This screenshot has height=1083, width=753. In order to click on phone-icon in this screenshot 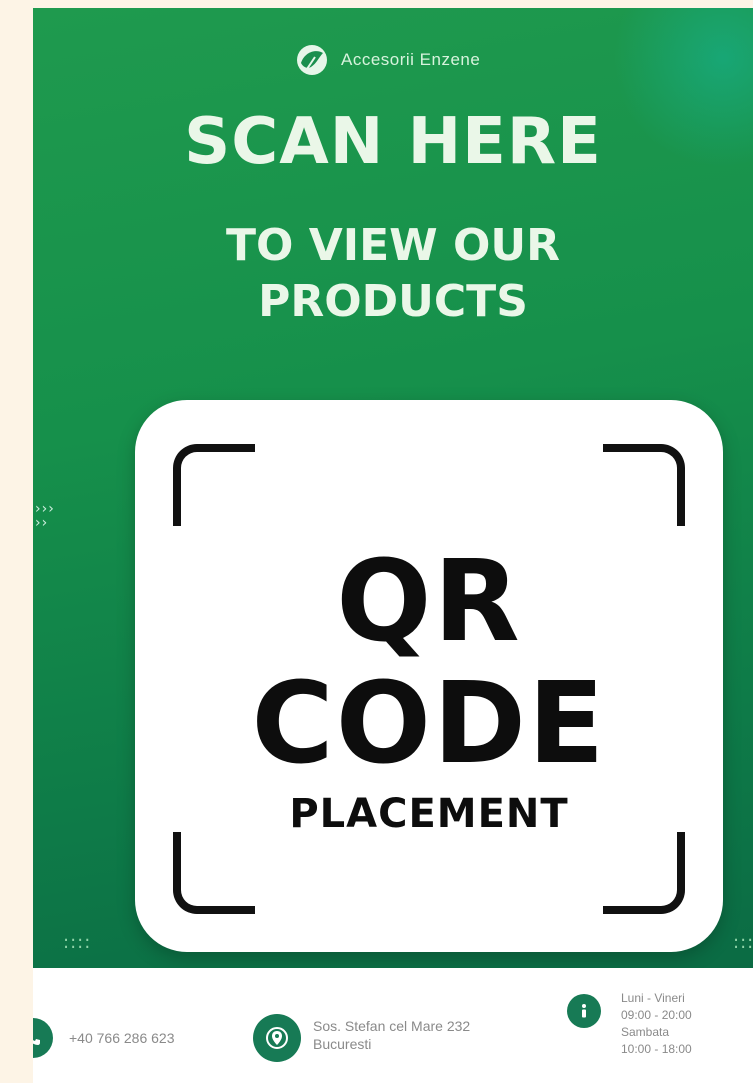, I will do `click(43, 1038)`.